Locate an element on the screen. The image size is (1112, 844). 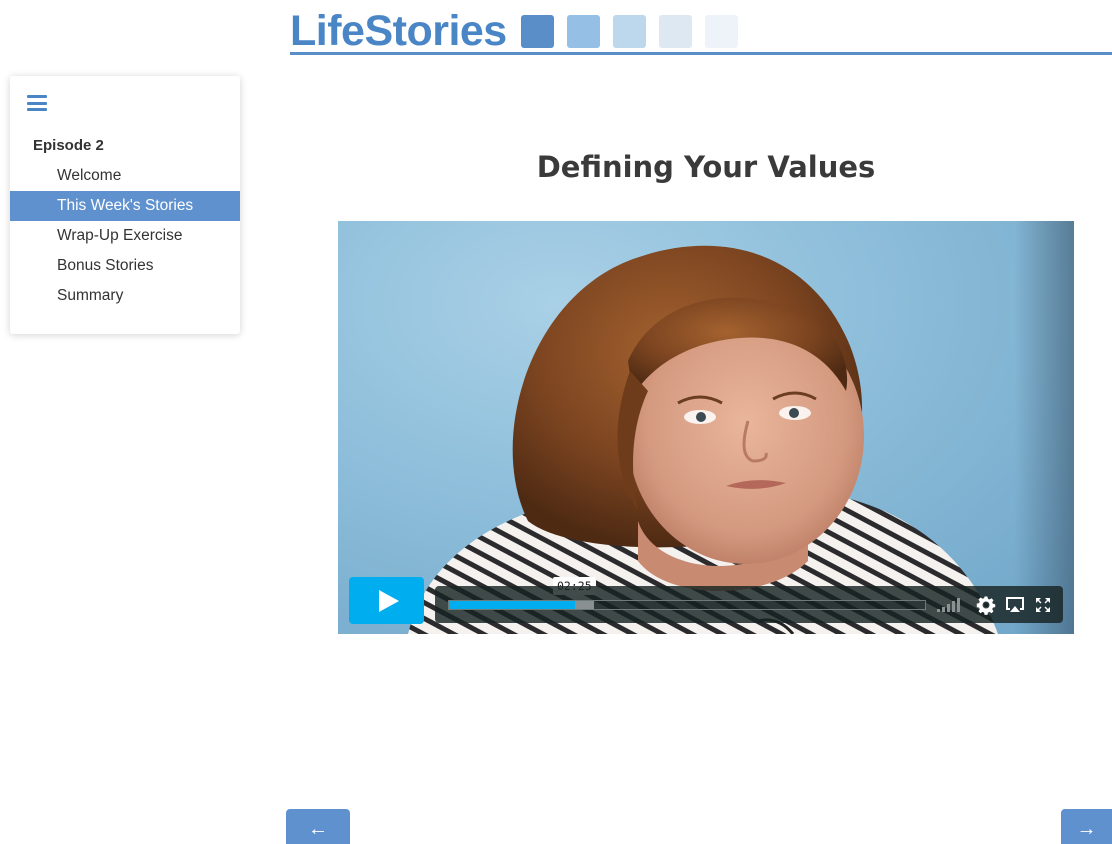
volume-icon is located at coordinates (951, 605).